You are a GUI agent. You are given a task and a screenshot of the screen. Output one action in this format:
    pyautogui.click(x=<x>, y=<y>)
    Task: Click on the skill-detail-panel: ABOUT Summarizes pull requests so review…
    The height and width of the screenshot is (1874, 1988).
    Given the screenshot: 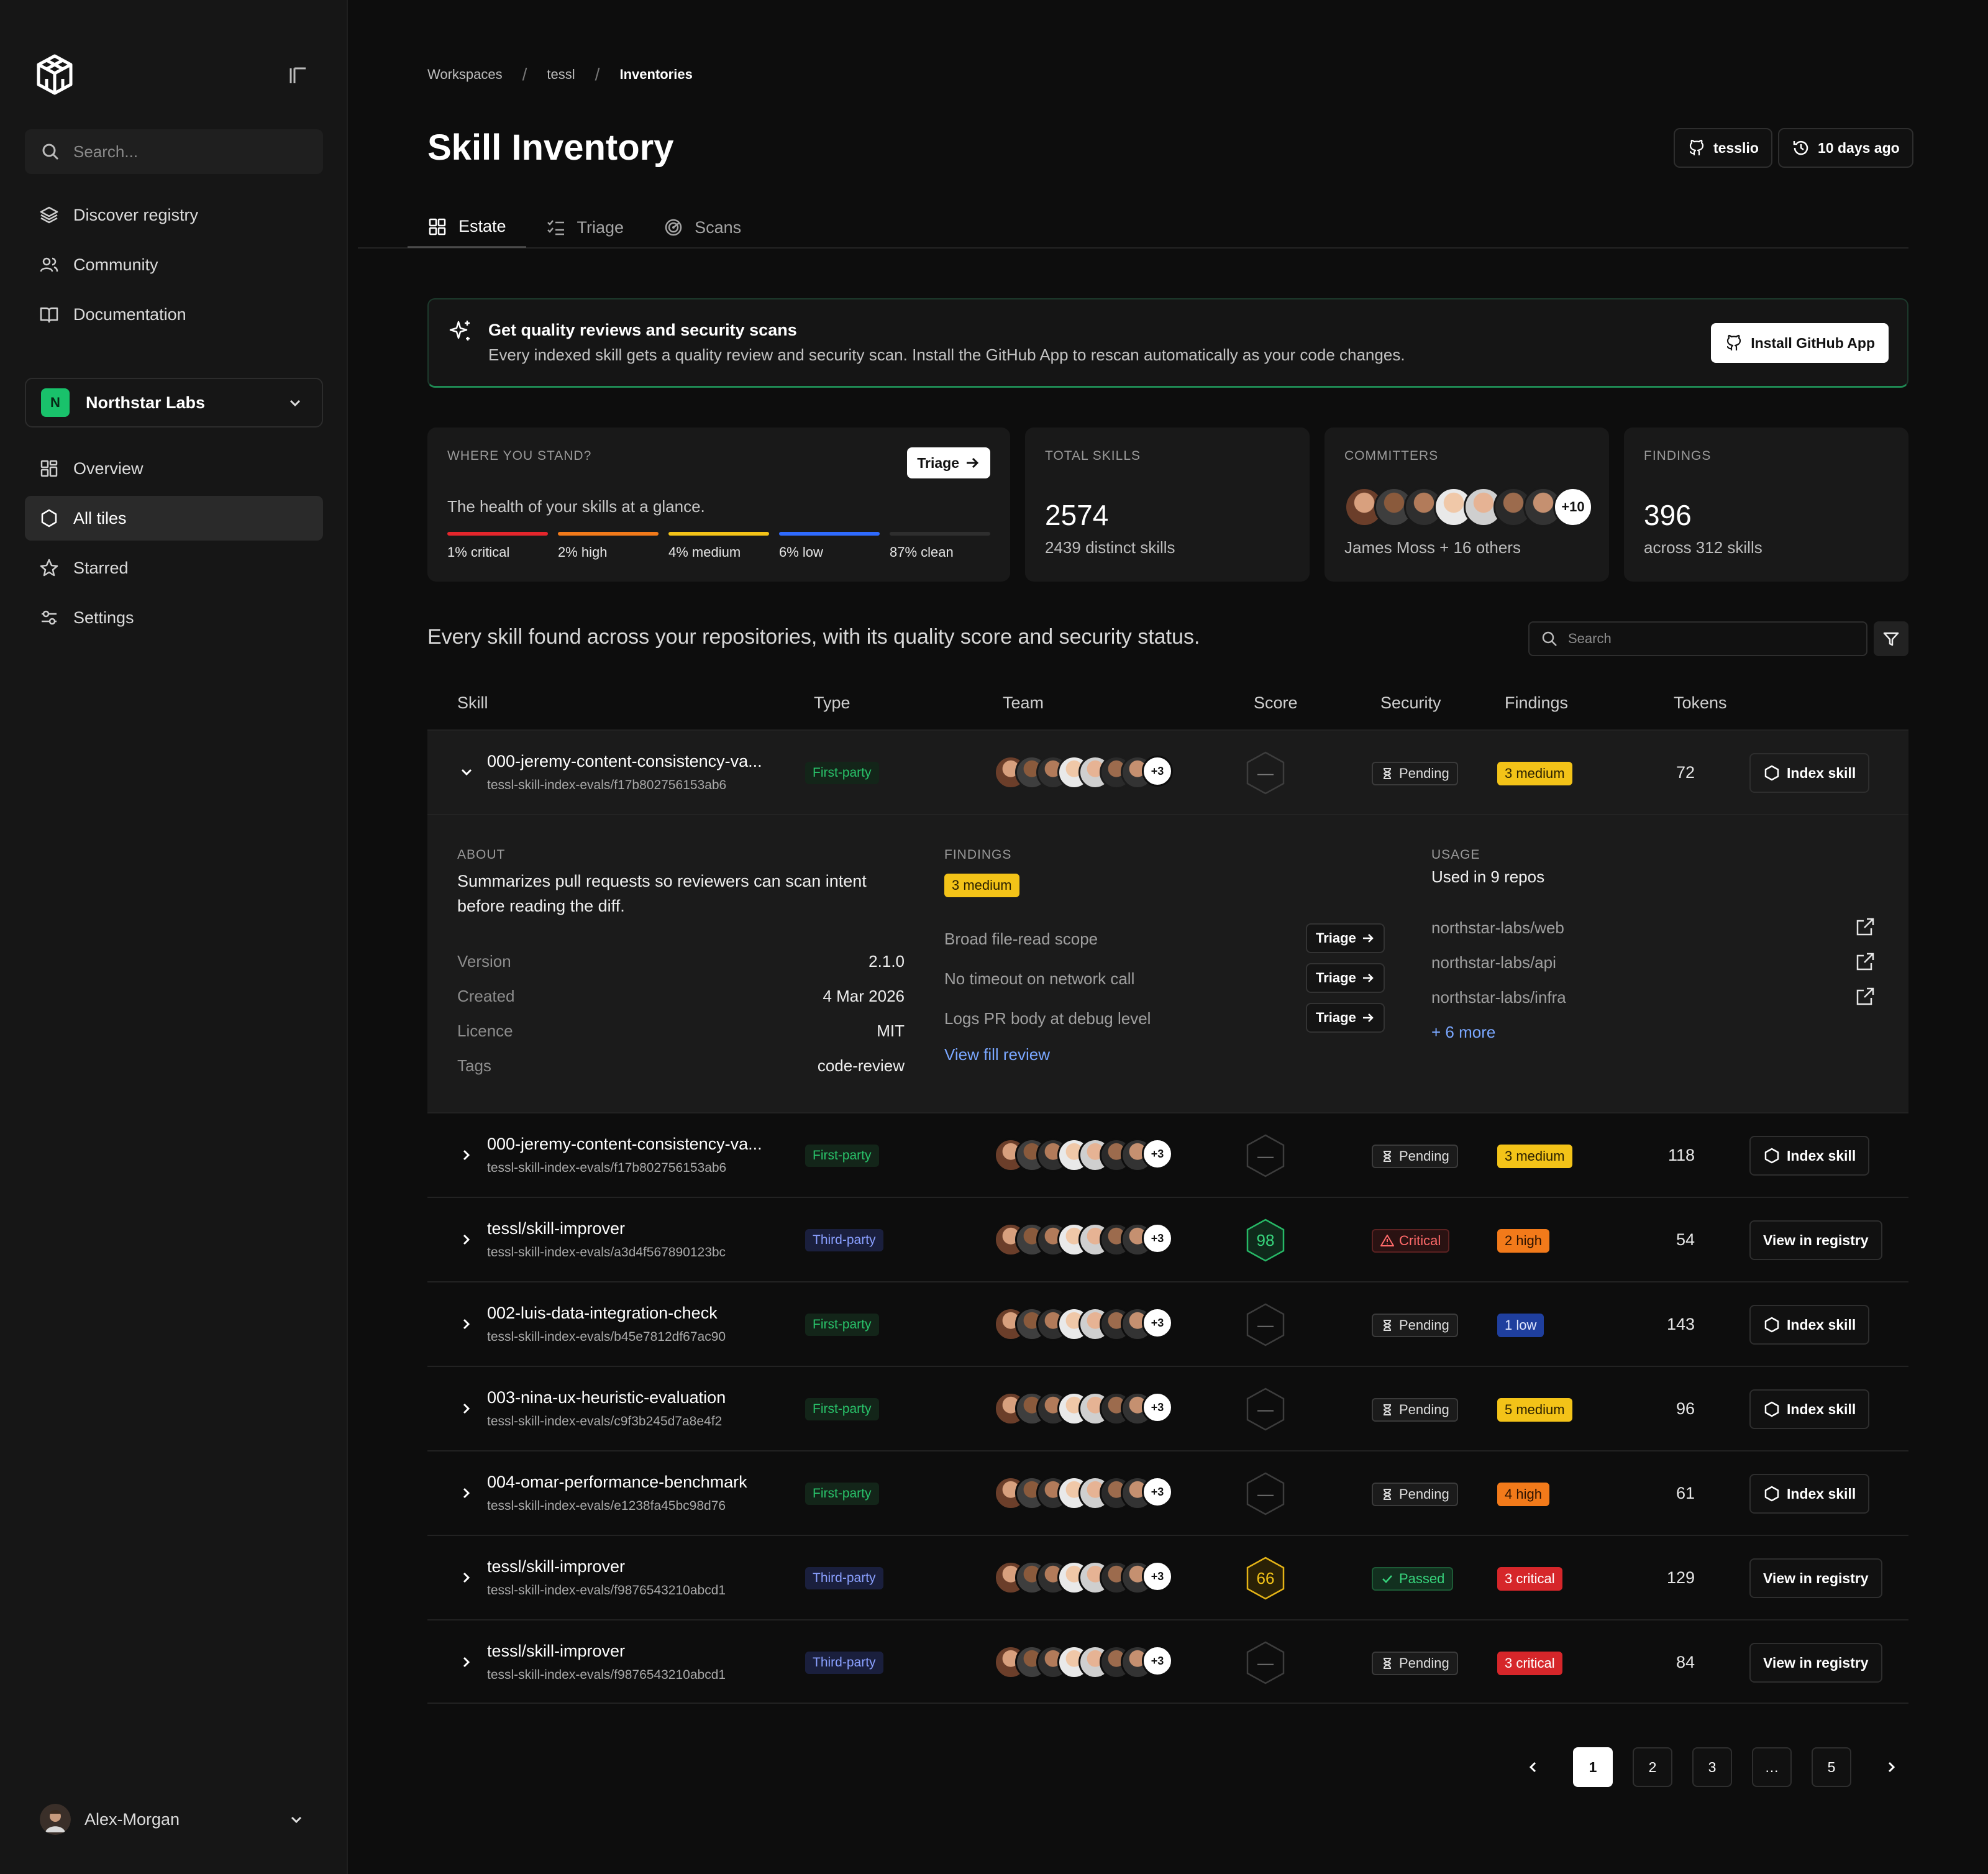 What is the action you would take?
    pyautogui.click(x=1167, y=963)
    